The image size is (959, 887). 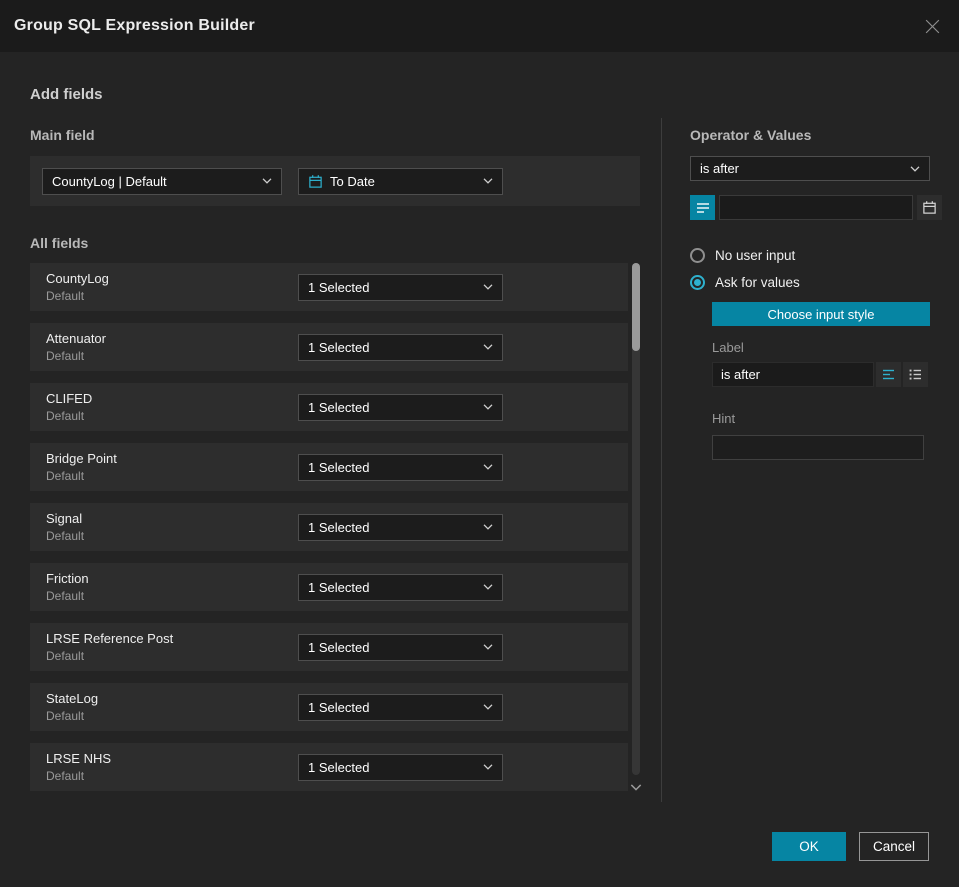 I want to click on hint-field-label: Hint, so click(x=724, y=418).